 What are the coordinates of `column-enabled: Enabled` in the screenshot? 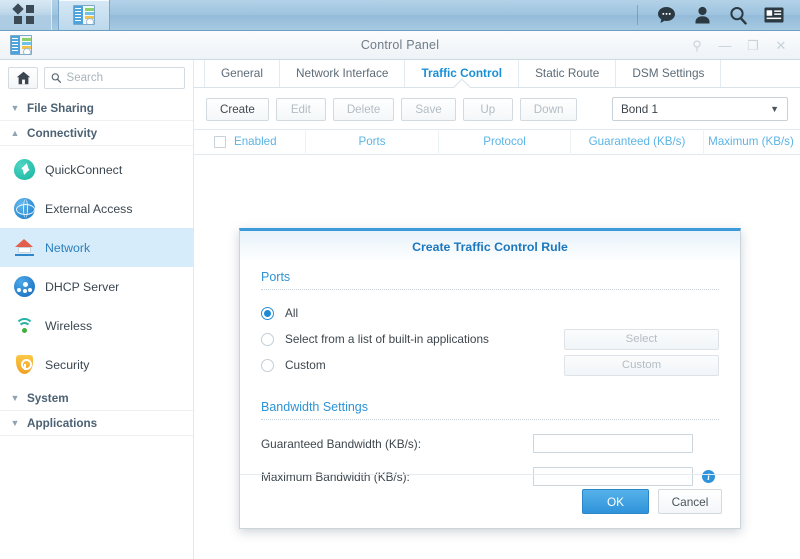 It's located at (250, 142).